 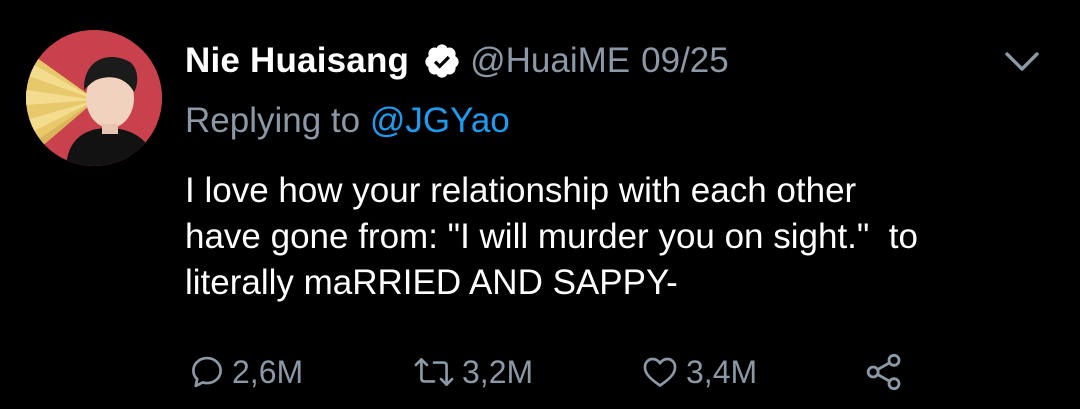 I want to click on author-display-name: Nie Huaisang, so click(x=297, y=61).